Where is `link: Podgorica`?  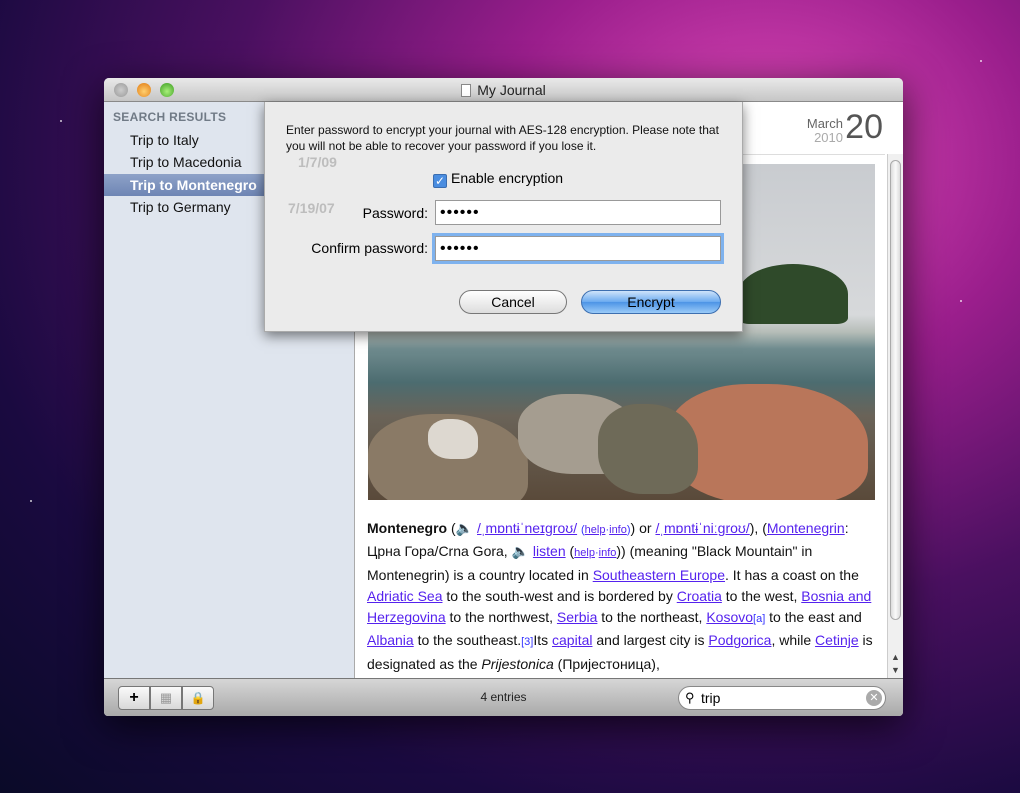 link: Podgorica is located at coordinates (739, 640).